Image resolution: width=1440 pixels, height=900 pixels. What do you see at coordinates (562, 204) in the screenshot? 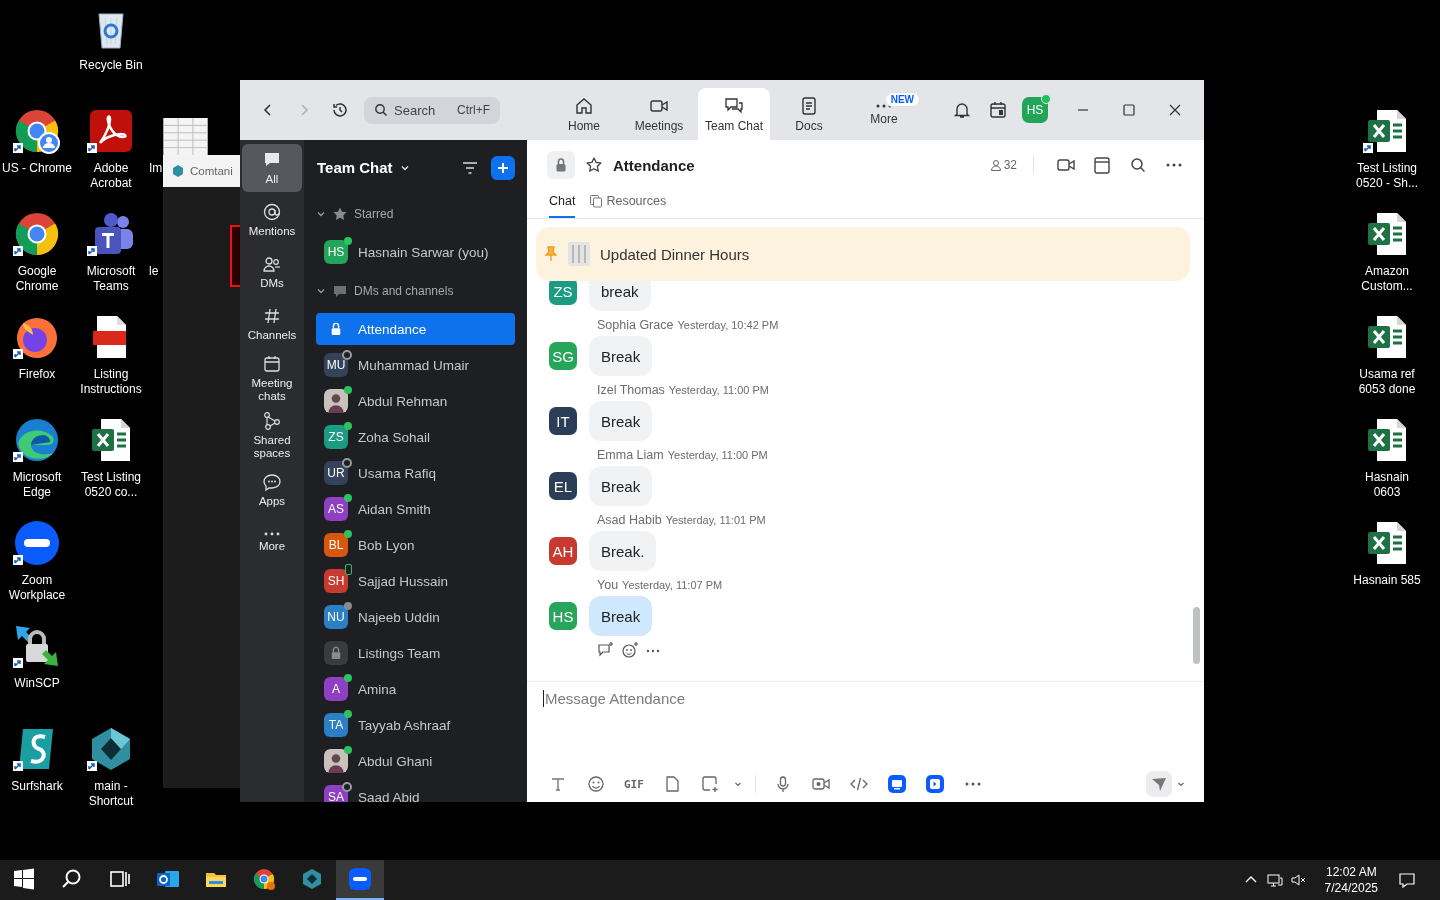
I see `channel-tab: Chat` at bounding box center [562, 204].